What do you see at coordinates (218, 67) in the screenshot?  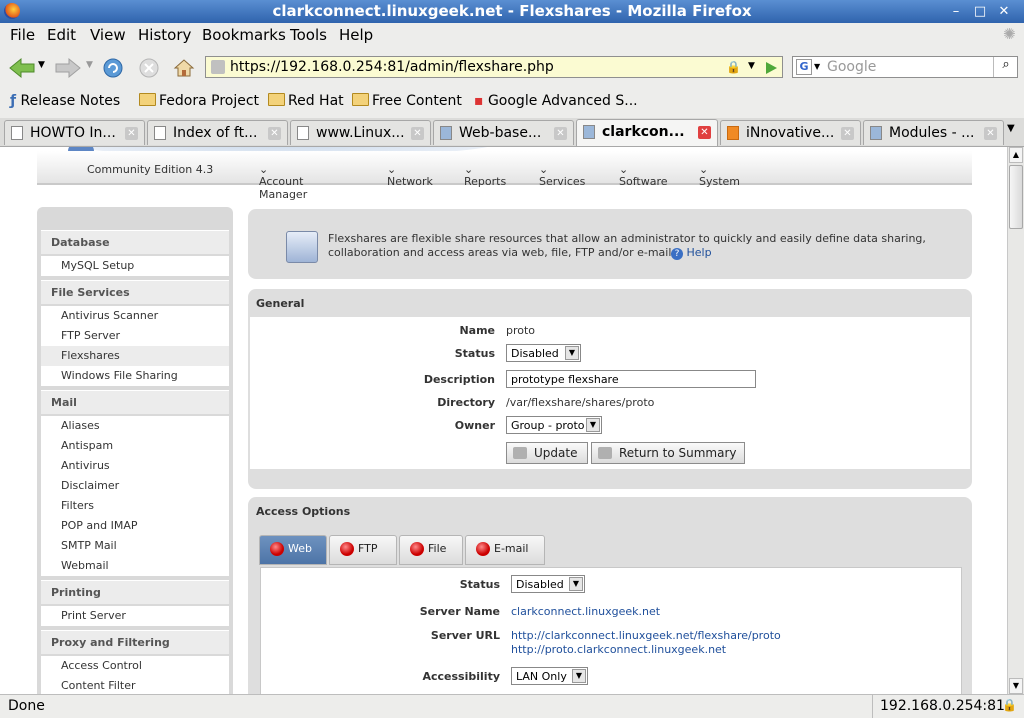 I see `site-identity-icon` at bounding box center [218, 67].